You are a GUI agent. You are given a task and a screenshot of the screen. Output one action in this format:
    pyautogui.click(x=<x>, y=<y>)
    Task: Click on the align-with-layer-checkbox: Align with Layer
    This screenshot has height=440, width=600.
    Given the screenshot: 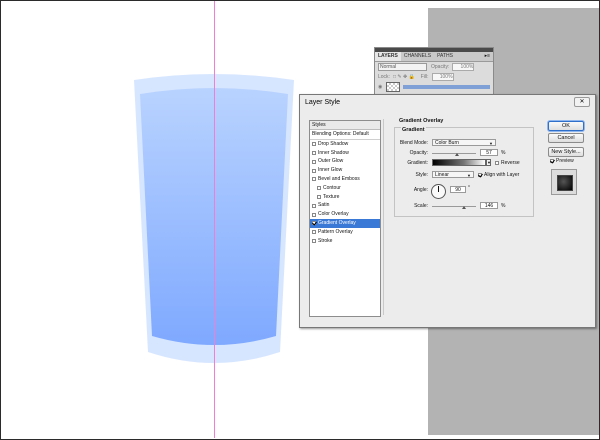 What is the action you would take?
    pyautogui.click(x=498, y=175)
    